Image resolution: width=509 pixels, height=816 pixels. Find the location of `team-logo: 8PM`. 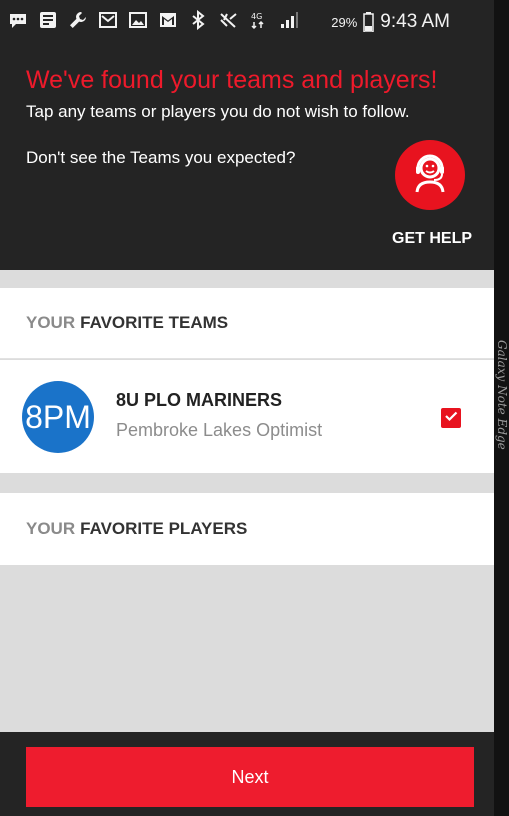

team-logo: 8PM is located at coordinates (58, 417).